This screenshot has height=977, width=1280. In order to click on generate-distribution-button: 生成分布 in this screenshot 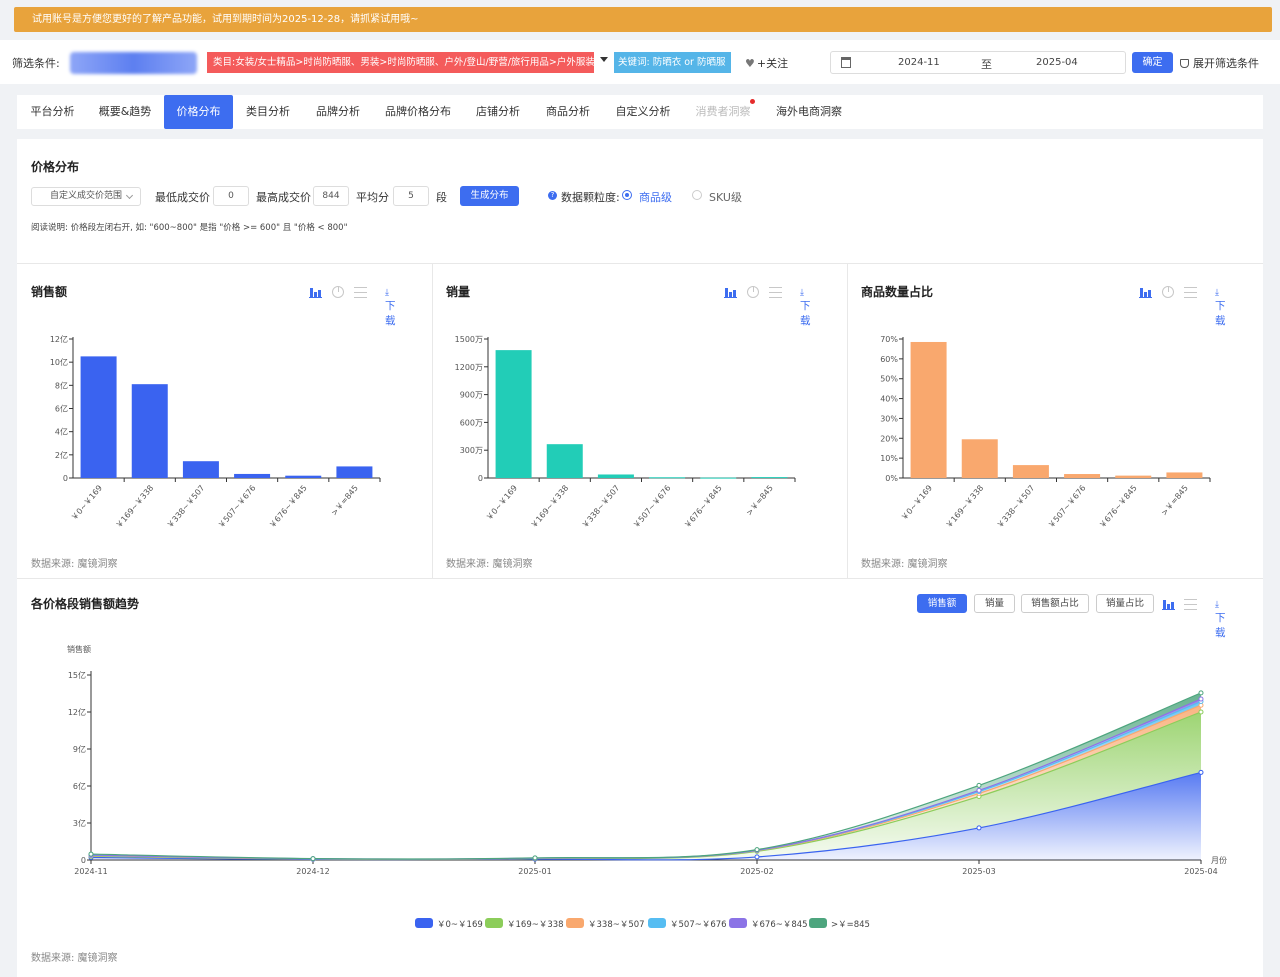, I will do `click(489, 196)`.